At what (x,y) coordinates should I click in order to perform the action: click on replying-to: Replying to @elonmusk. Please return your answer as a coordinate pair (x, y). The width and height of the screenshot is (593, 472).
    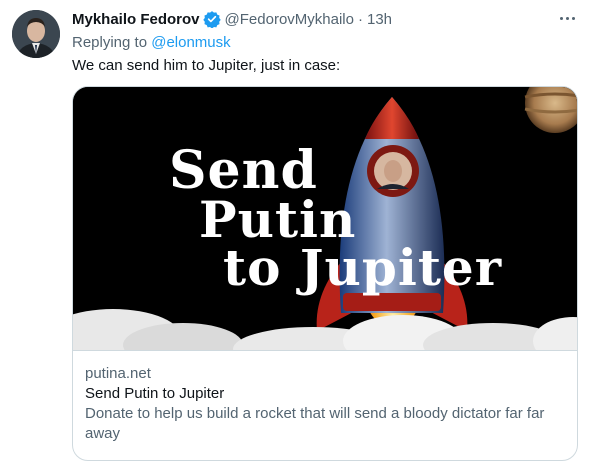
    Looking at the image, I should click on (151, 42).